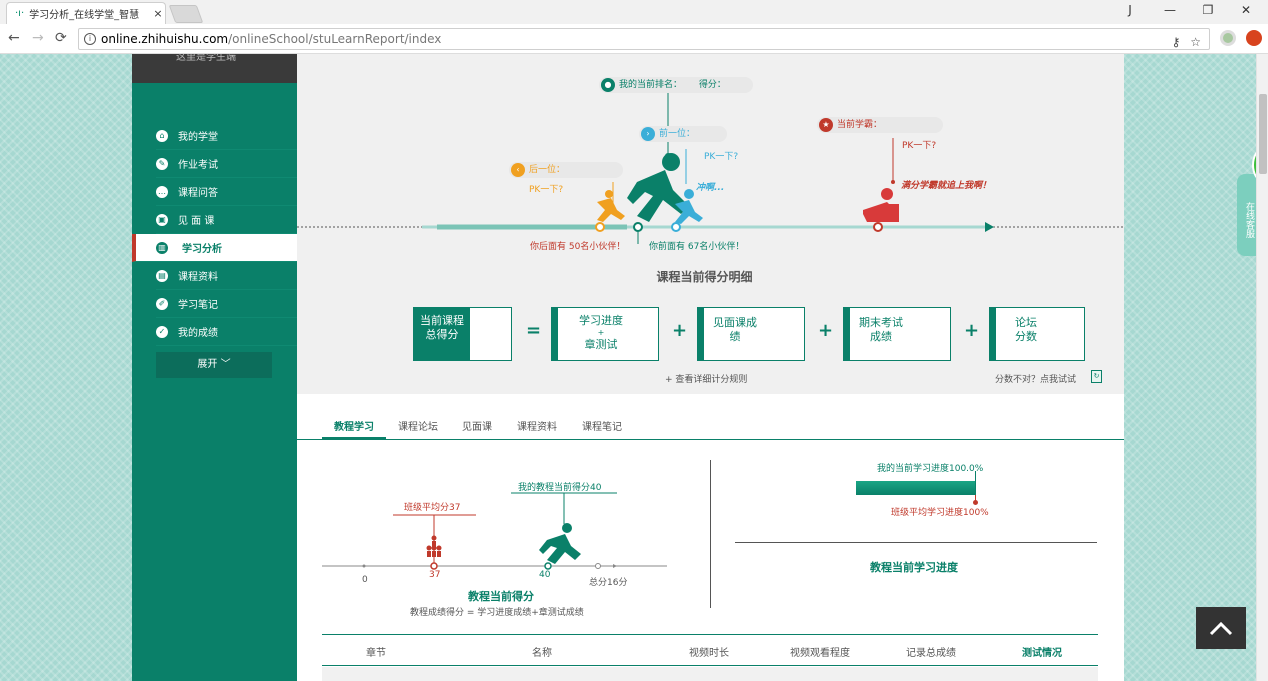  Describe the element at coordinates (697, 247) in the screenshot. I see `ahead-count-text: 你前面有 67名小伙伴！` at that location.